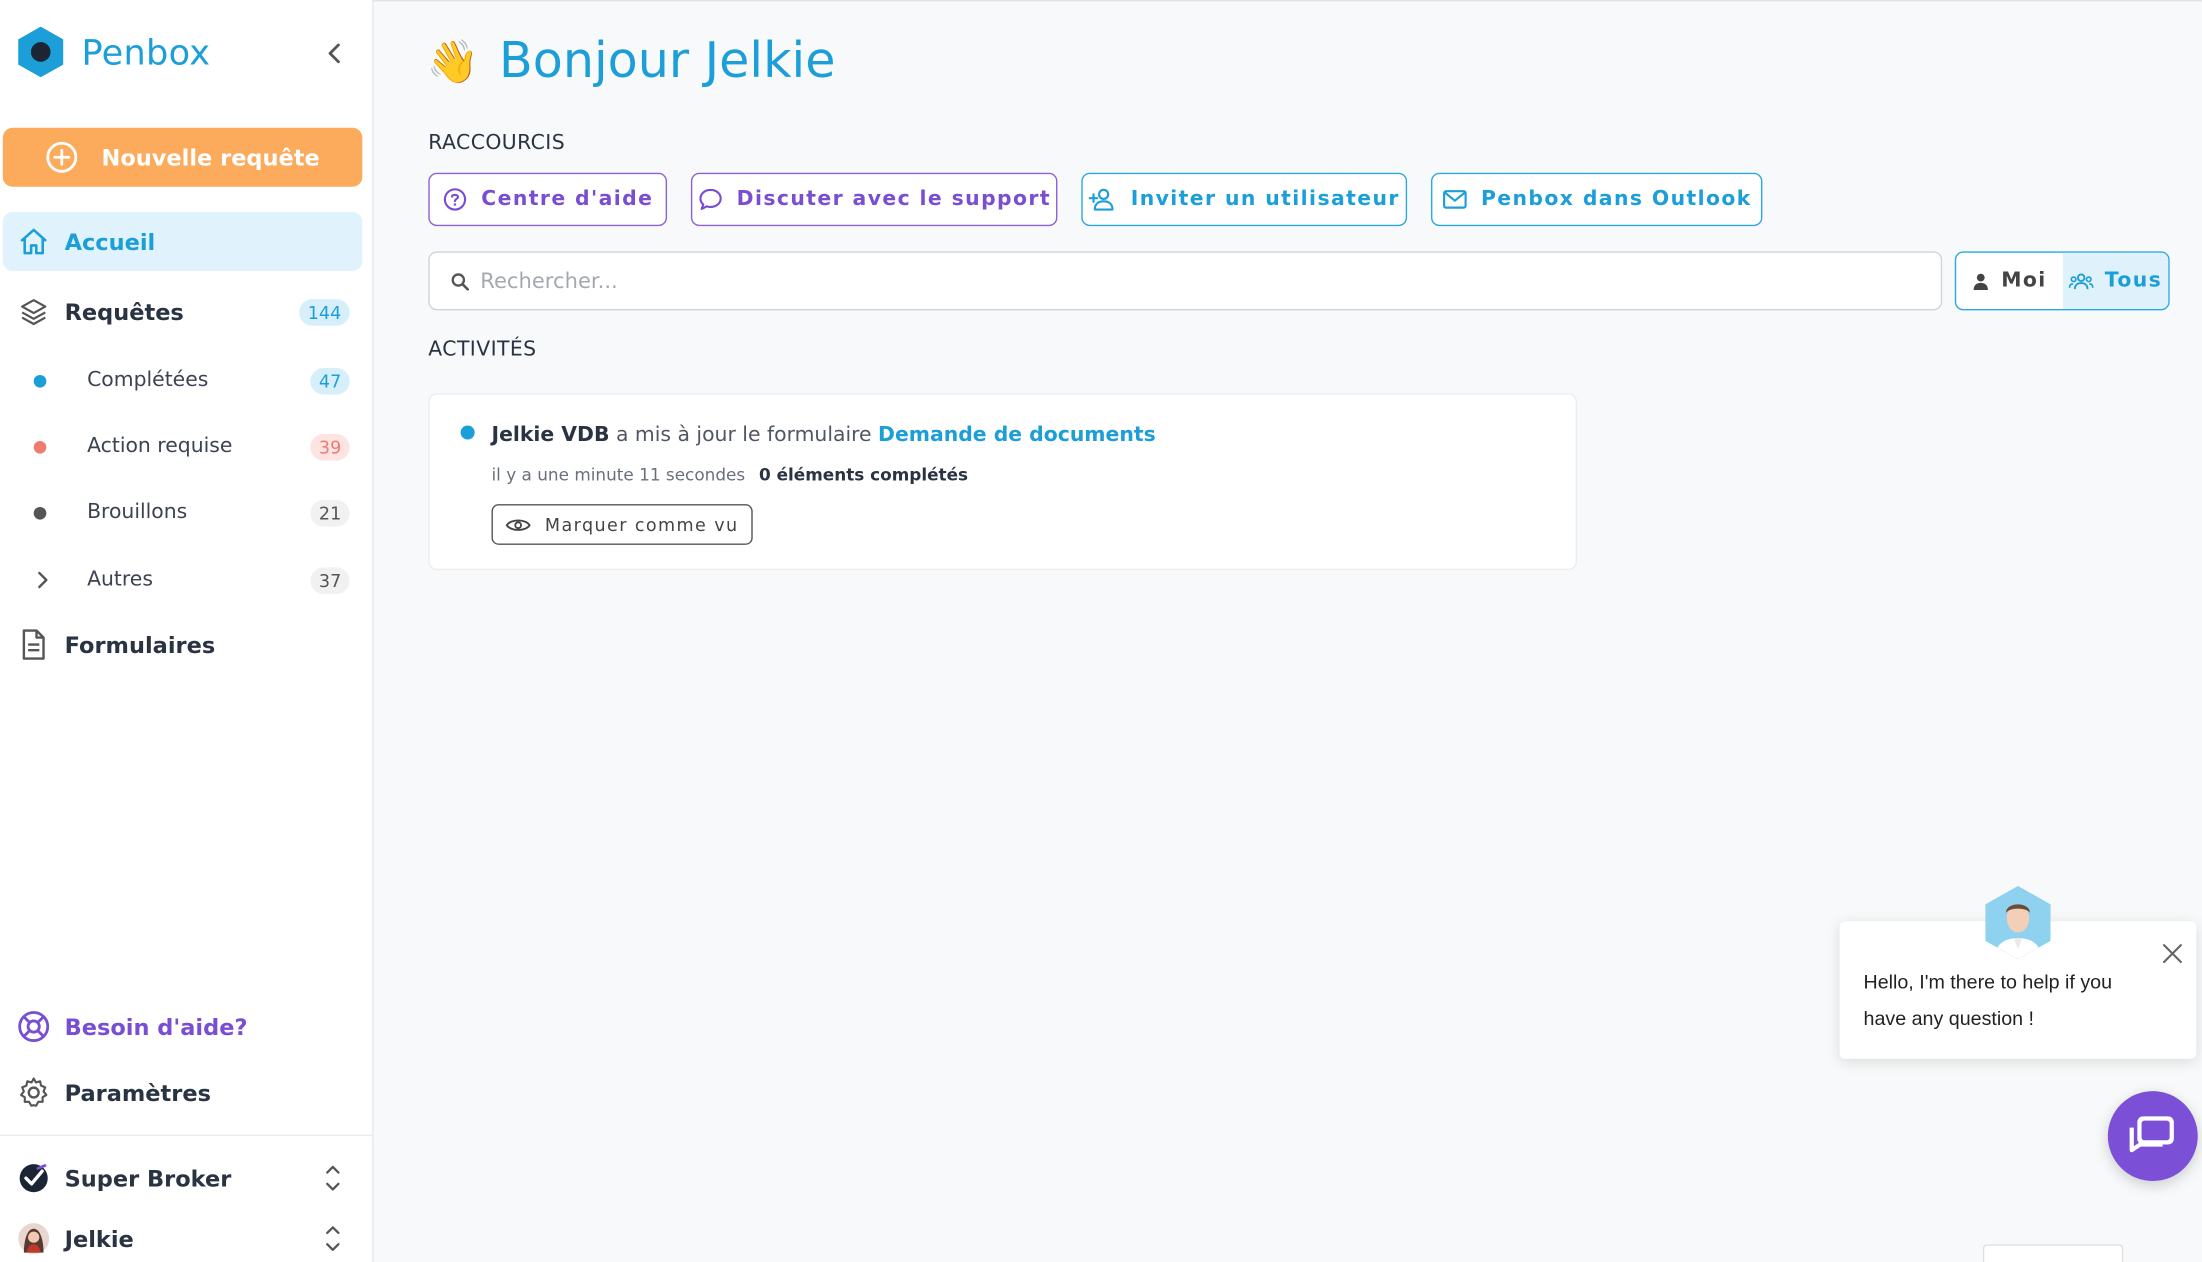  What do you see at coordinates (62, 157) in the screenshot?
I see `plus-circle-icon` at bounding box center [62, 157].